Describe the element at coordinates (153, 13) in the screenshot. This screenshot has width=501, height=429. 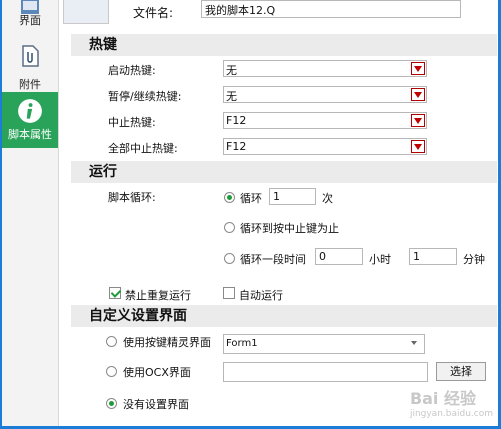
I see `file-name-label: 文件名:` at that location.